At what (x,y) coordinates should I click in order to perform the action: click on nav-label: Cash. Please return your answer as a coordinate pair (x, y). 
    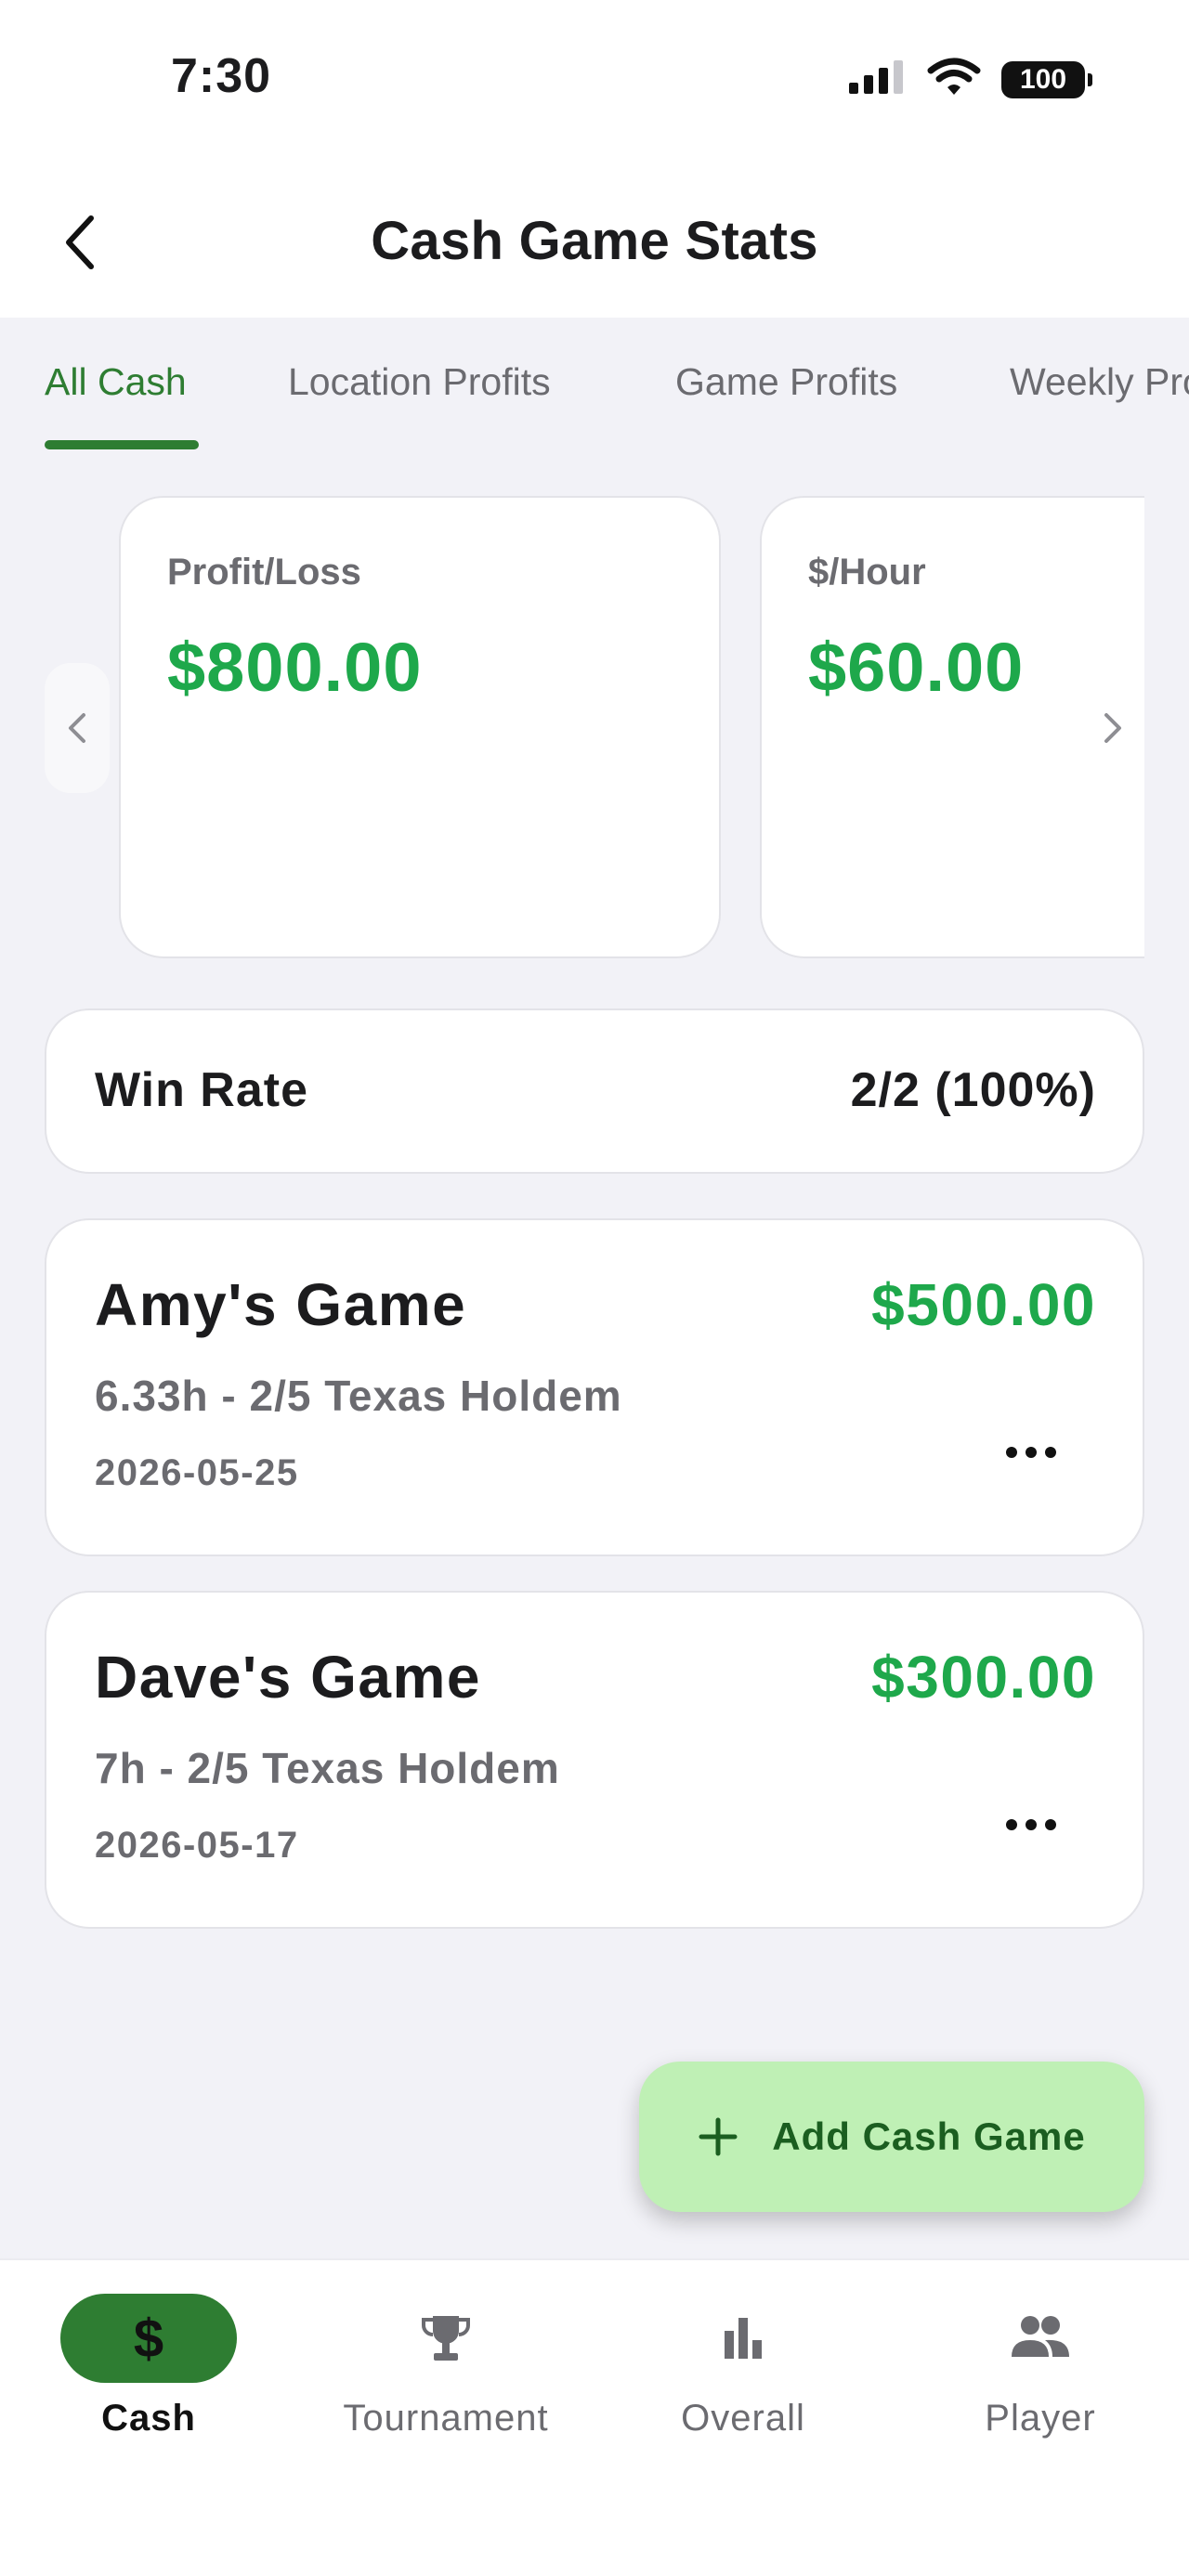
    Looking at the image, I should click on (148, 2418).